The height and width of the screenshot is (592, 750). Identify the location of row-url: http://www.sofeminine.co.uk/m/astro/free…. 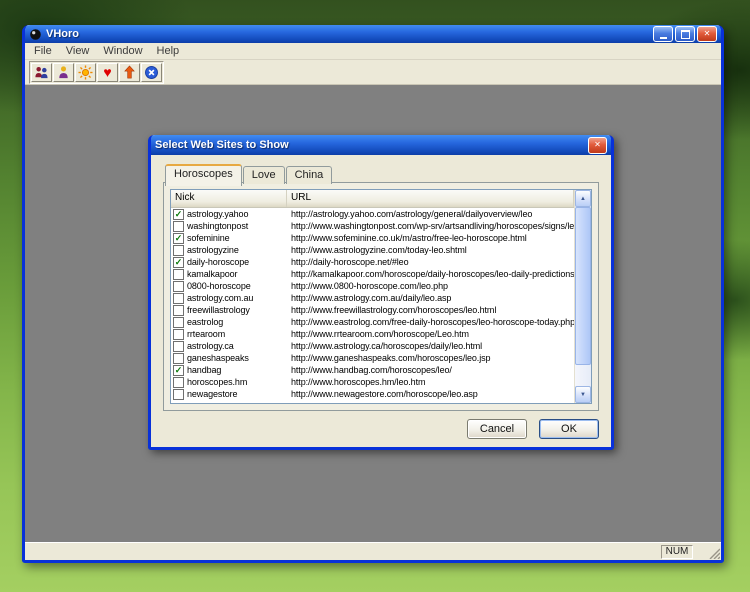
(409, 238).